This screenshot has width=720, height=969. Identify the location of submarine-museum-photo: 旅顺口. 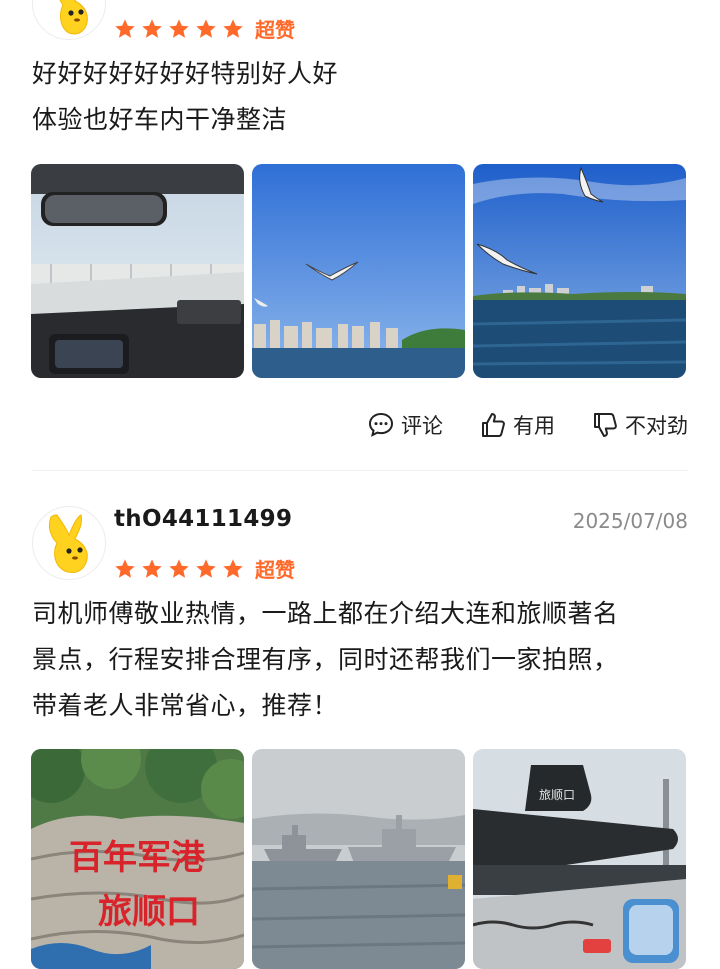
(579, 859).